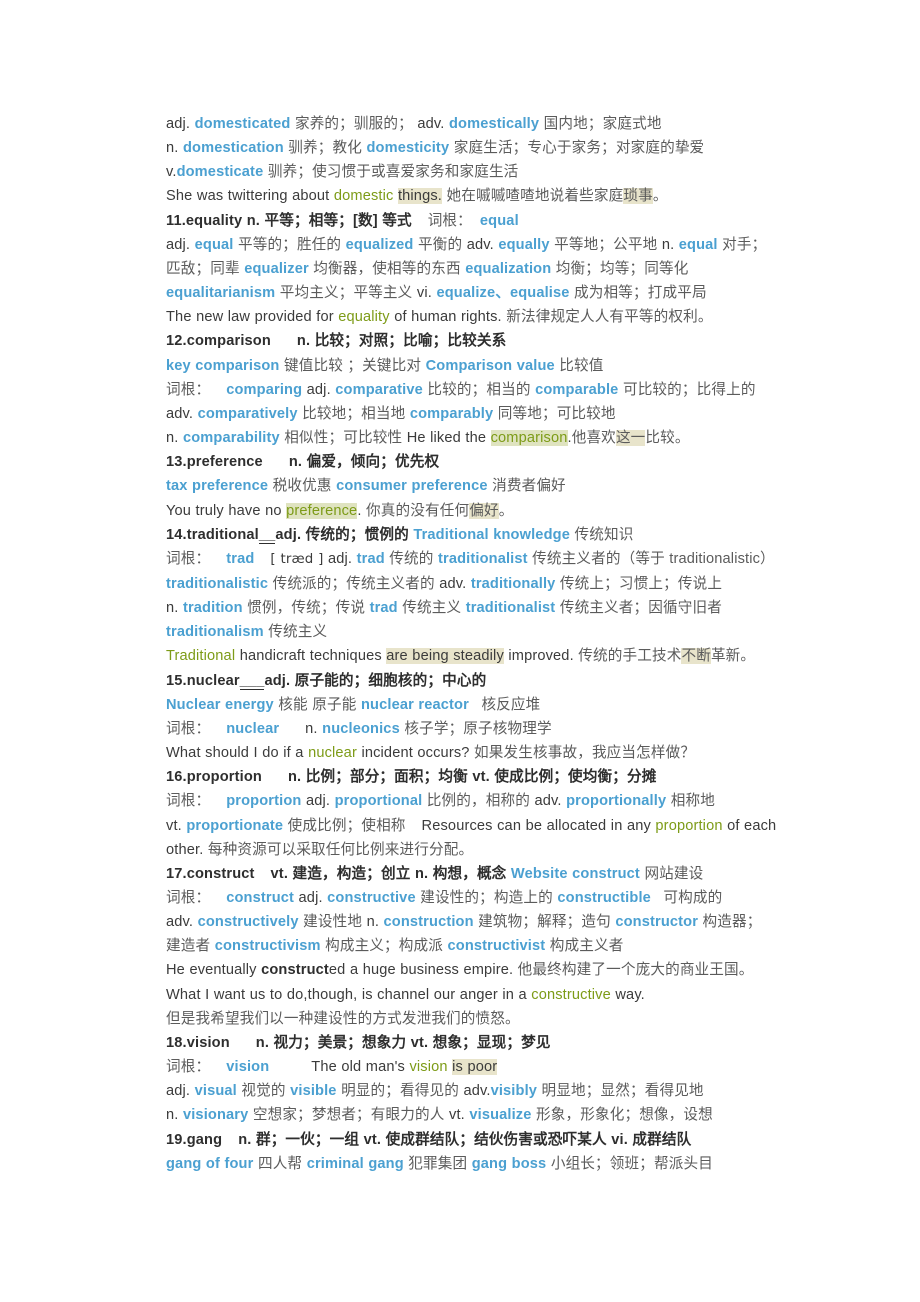 Image resolution: width=920 pixels, height=1302 pixels. I want to click on gloss-equalitarianism: 平均主义；平等主义, so click(346, 293).